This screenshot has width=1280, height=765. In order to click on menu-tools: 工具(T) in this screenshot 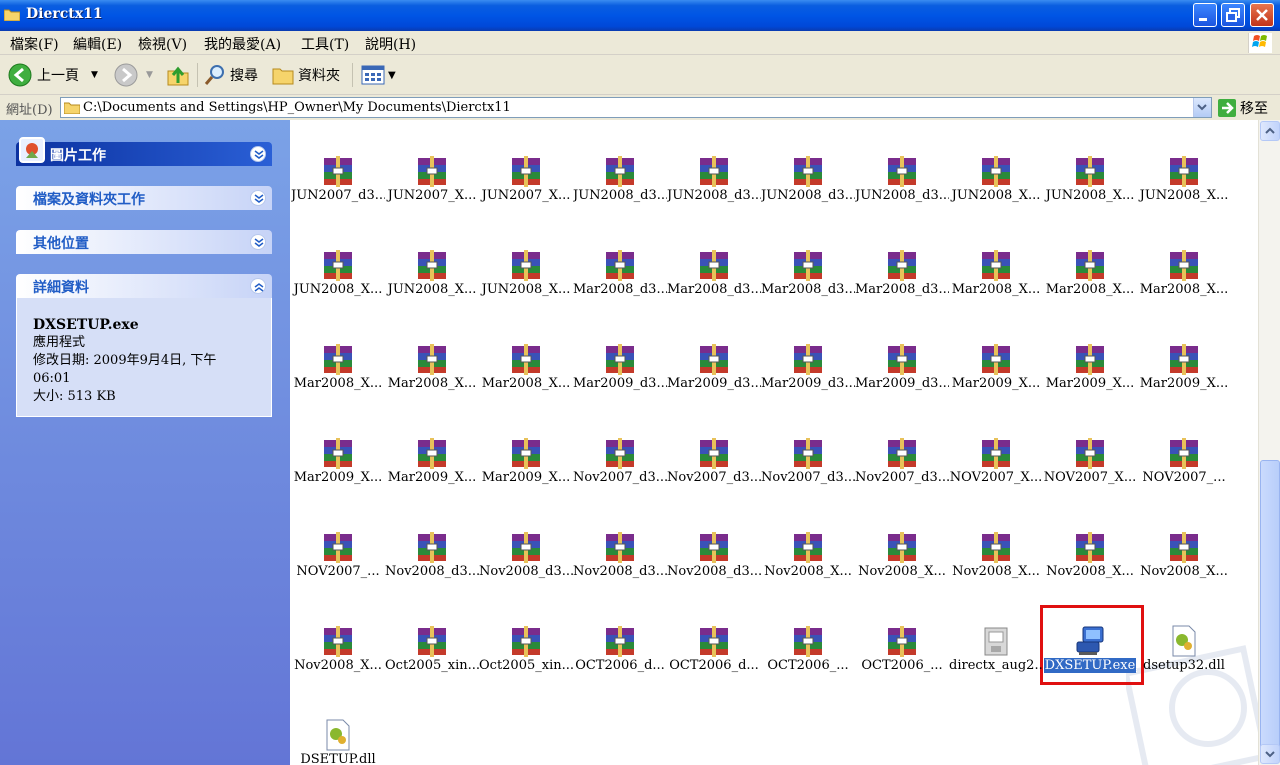, I will do `click(325, 44)`.